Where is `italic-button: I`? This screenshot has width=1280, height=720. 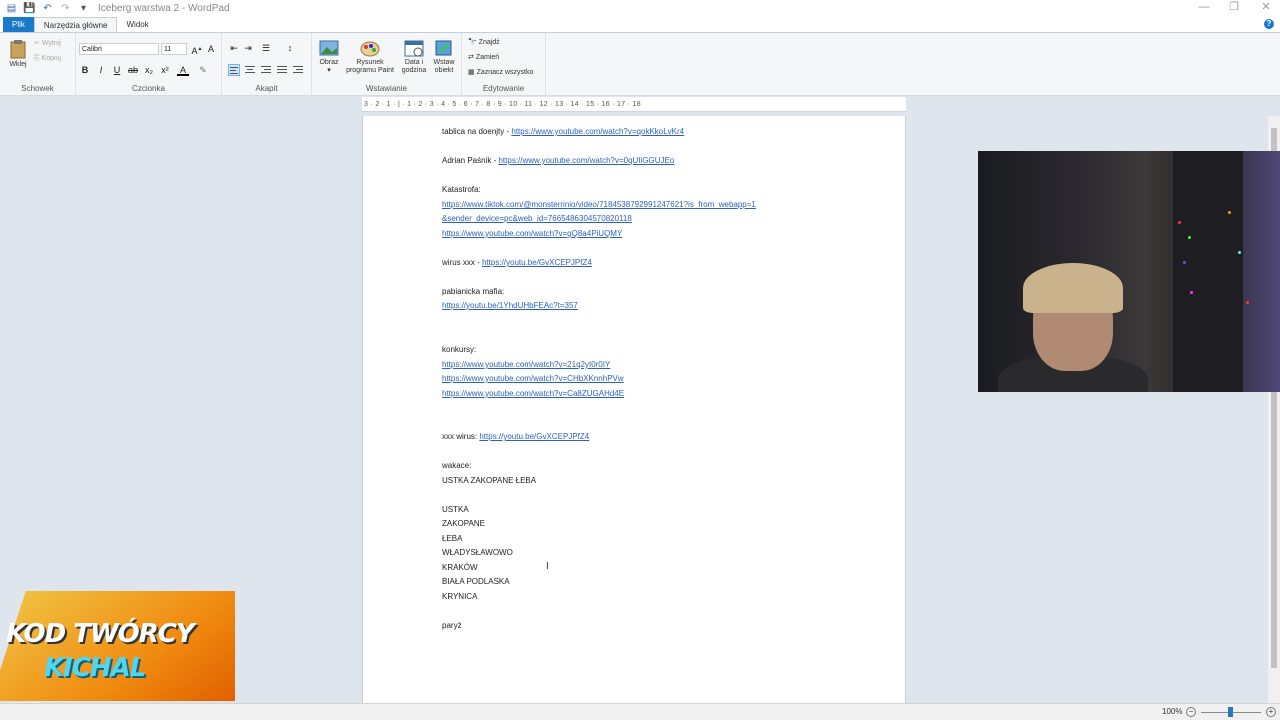
italic-button: I is located at coordinates (101, 70).